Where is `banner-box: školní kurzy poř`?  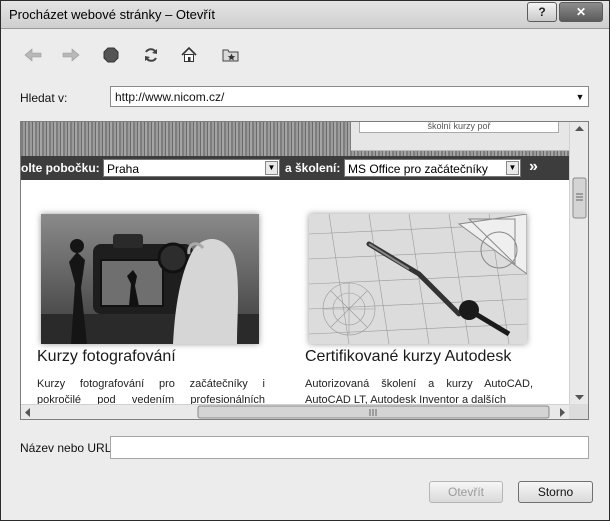 banner-box: školní kurzy poř is located at coordinates (460, 136).